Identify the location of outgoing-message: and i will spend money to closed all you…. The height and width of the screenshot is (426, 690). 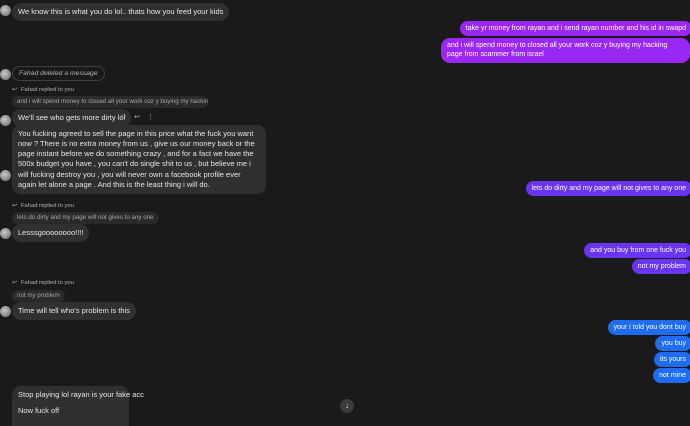
(565, 50).